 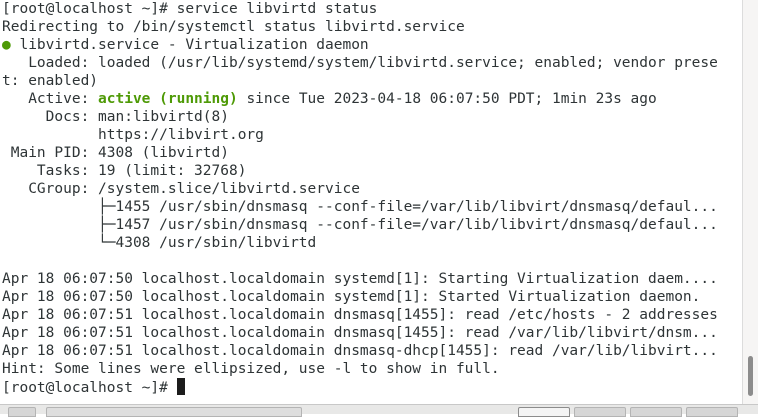 What do you see at coordinates (189, 45) in the screenshot?
I see `service-name-text: libvirtd.service - Virtualization daemon` at bounding box center [189, 45].